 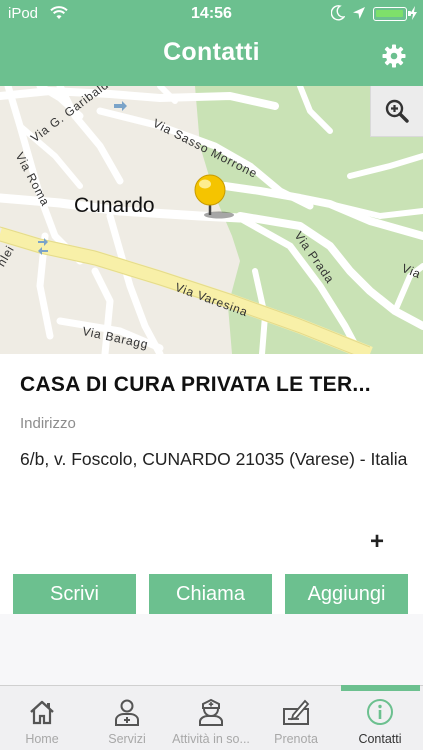 What do you see at coordinates (377, 542) in the screenshot?
I see `expand-plus-icon: +` at bounding box center [377, 542].